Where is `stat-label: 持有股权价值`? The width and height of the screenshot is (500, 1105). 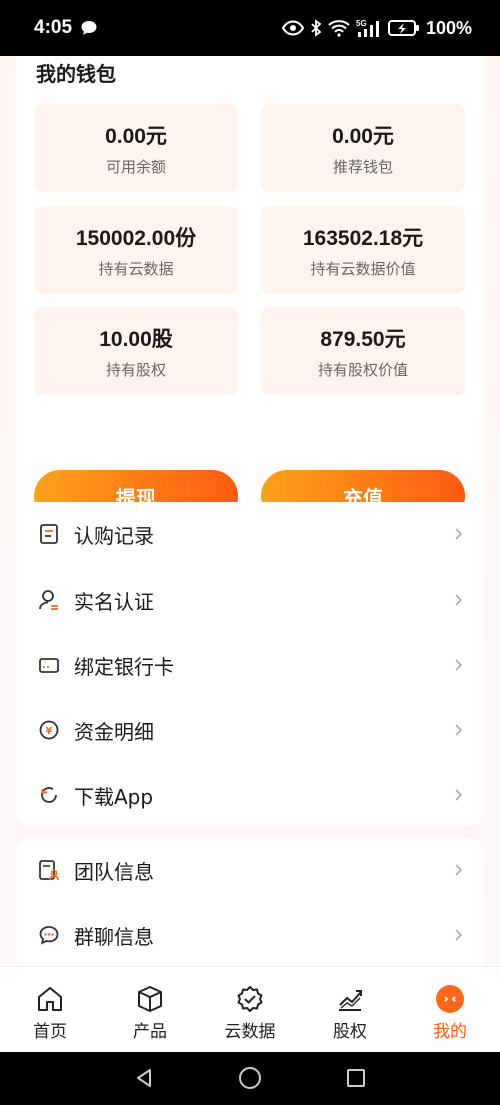
stat-label: 持有股权价值 is located at coordinates (362, 370).